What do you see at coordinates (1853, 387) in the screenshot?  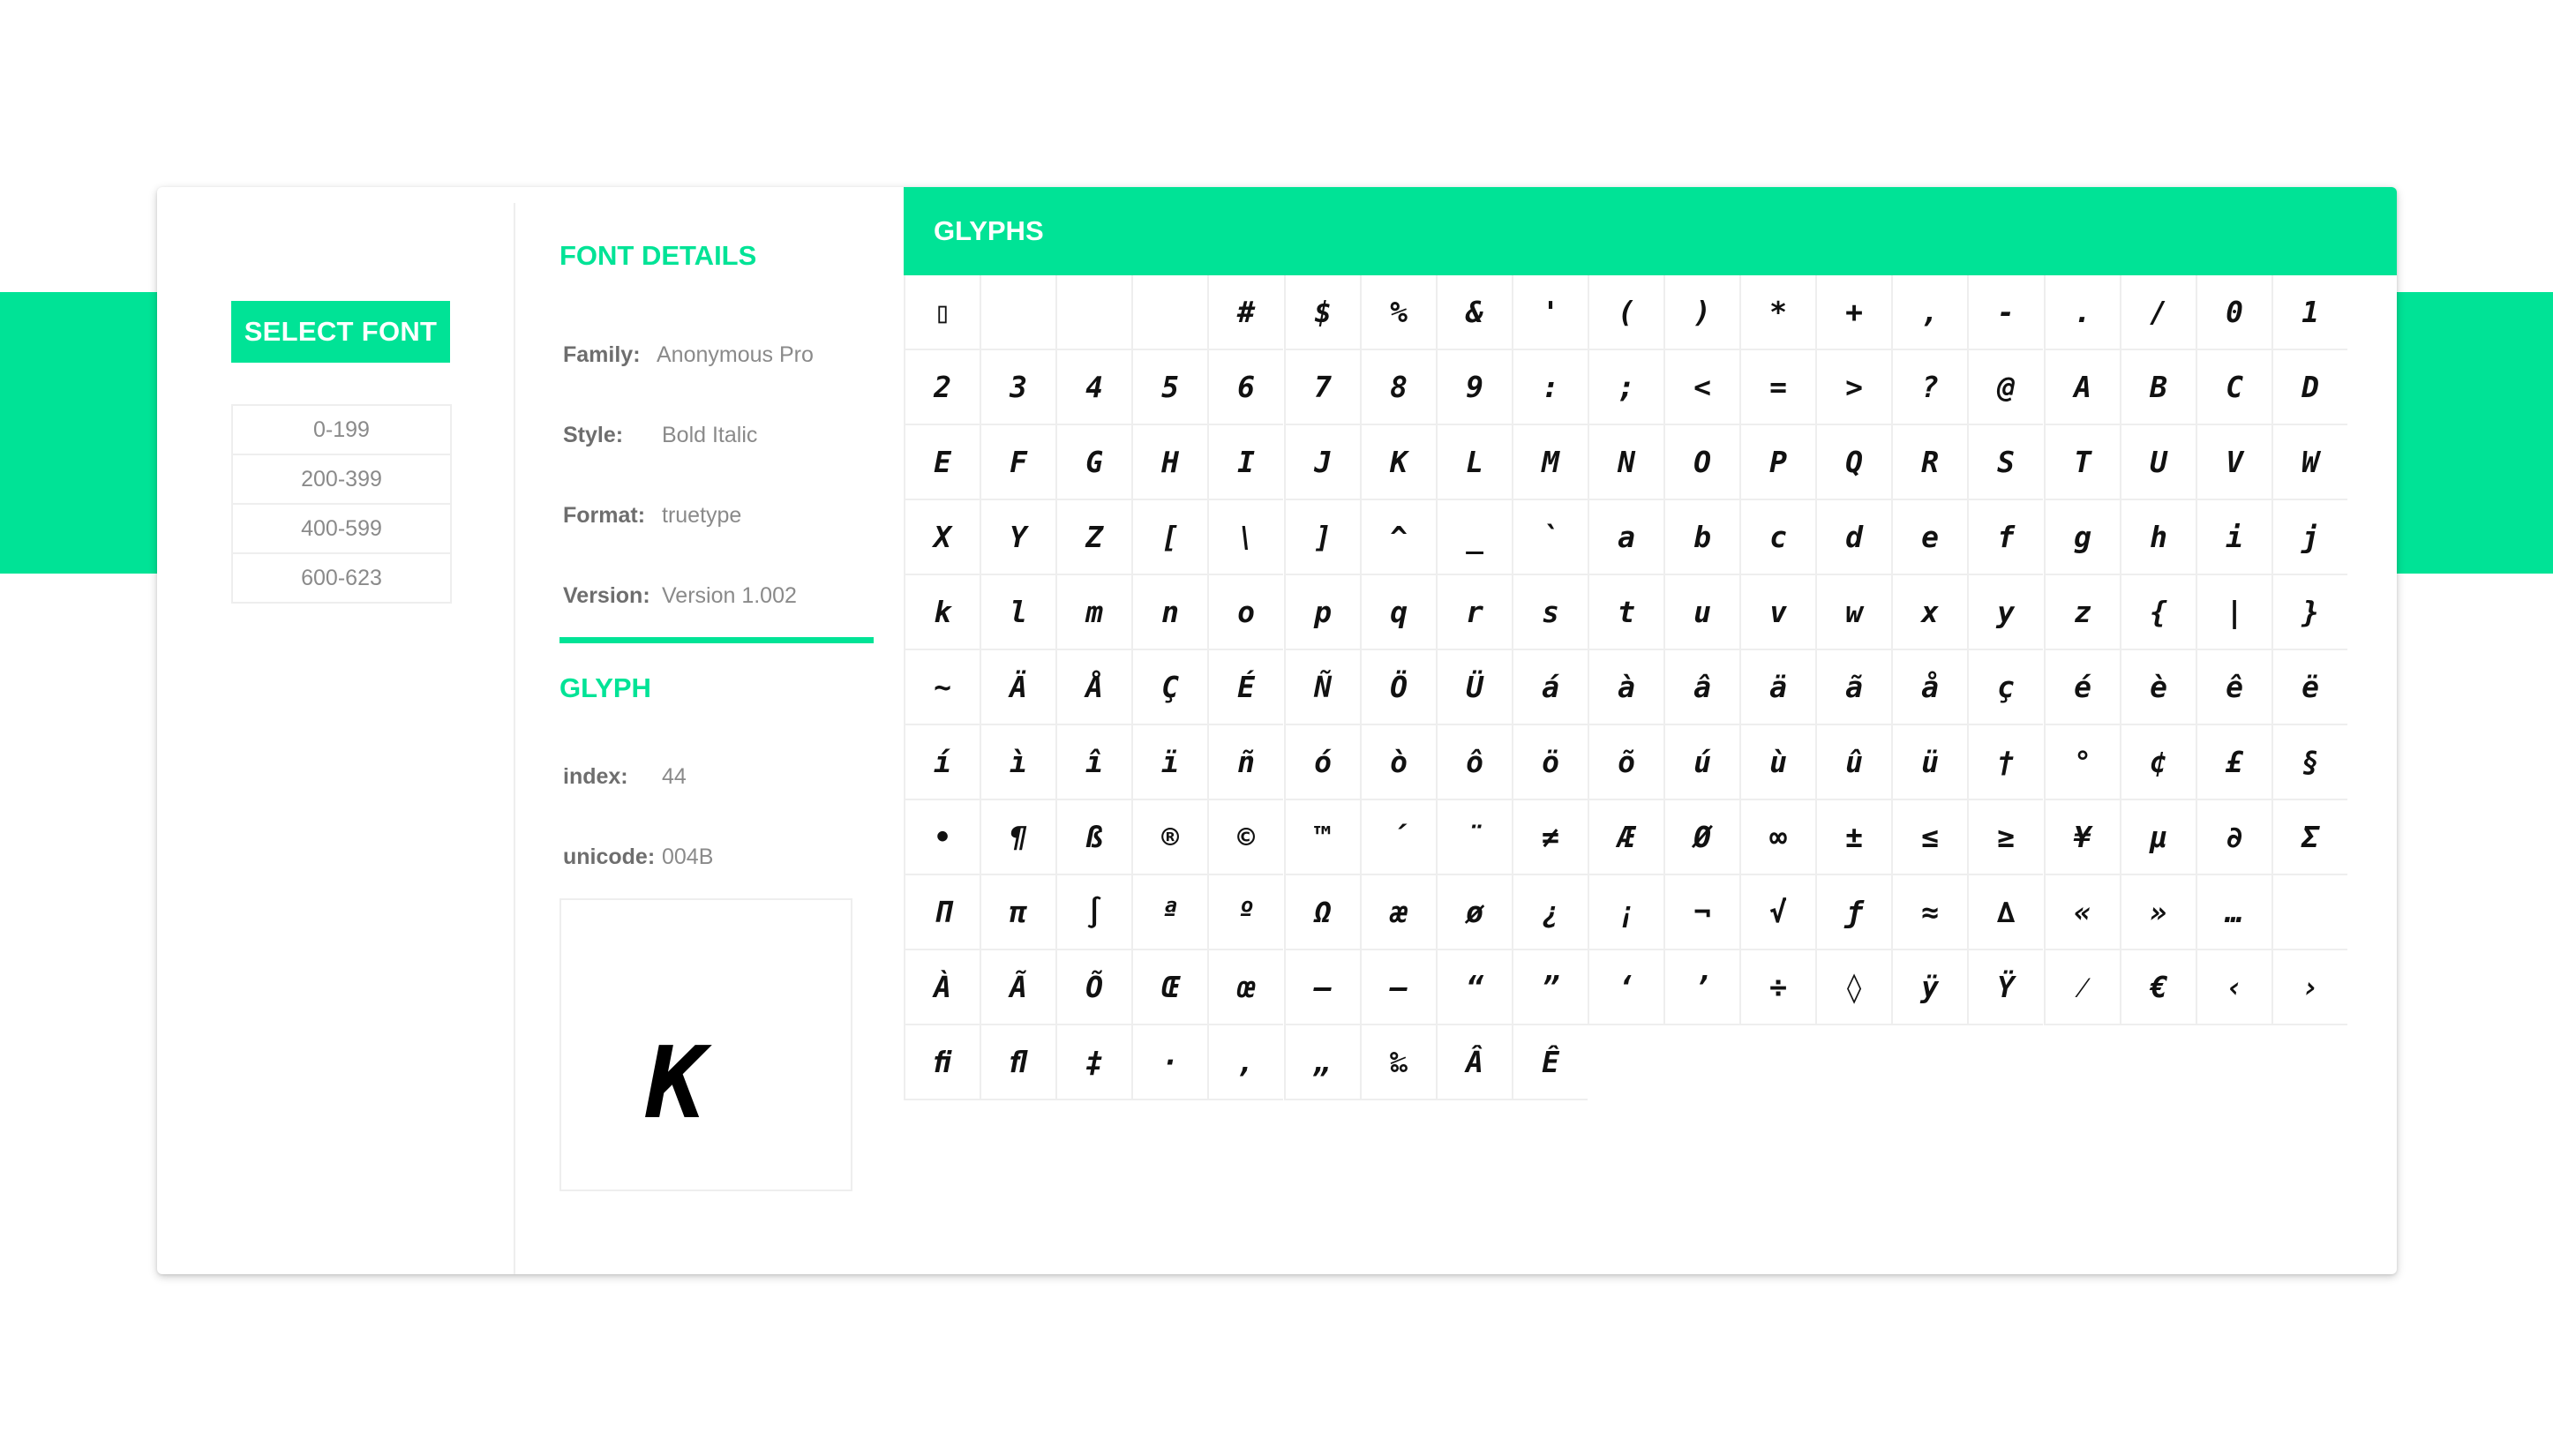 I see `glyph-cell: >` at bounding box center [1853, 387].